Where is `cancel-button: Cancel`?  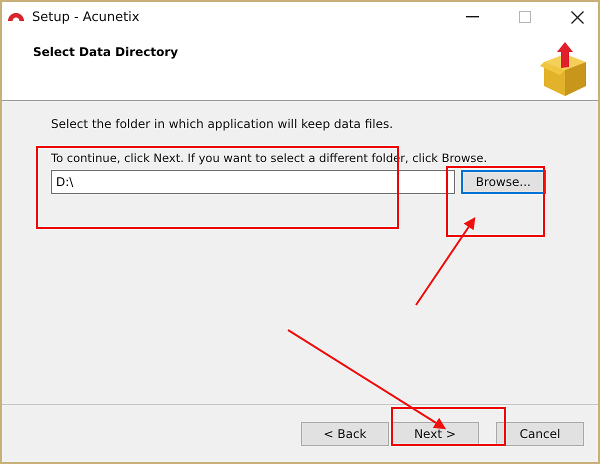 cancel-button: Cancel is located at coordinates (540, 434).